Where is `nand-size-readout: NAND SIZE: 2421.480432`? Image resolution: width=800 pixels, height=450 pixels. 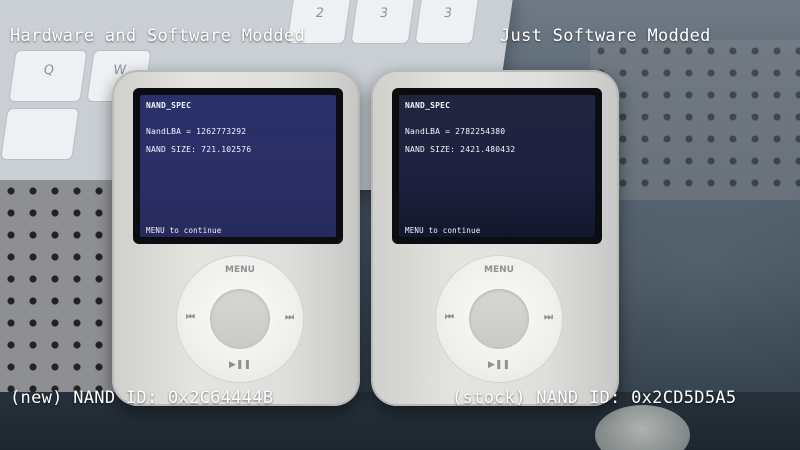
nand-size-readout: NAND SIZE: 2421.480432 is located at coordinates (460, 149).